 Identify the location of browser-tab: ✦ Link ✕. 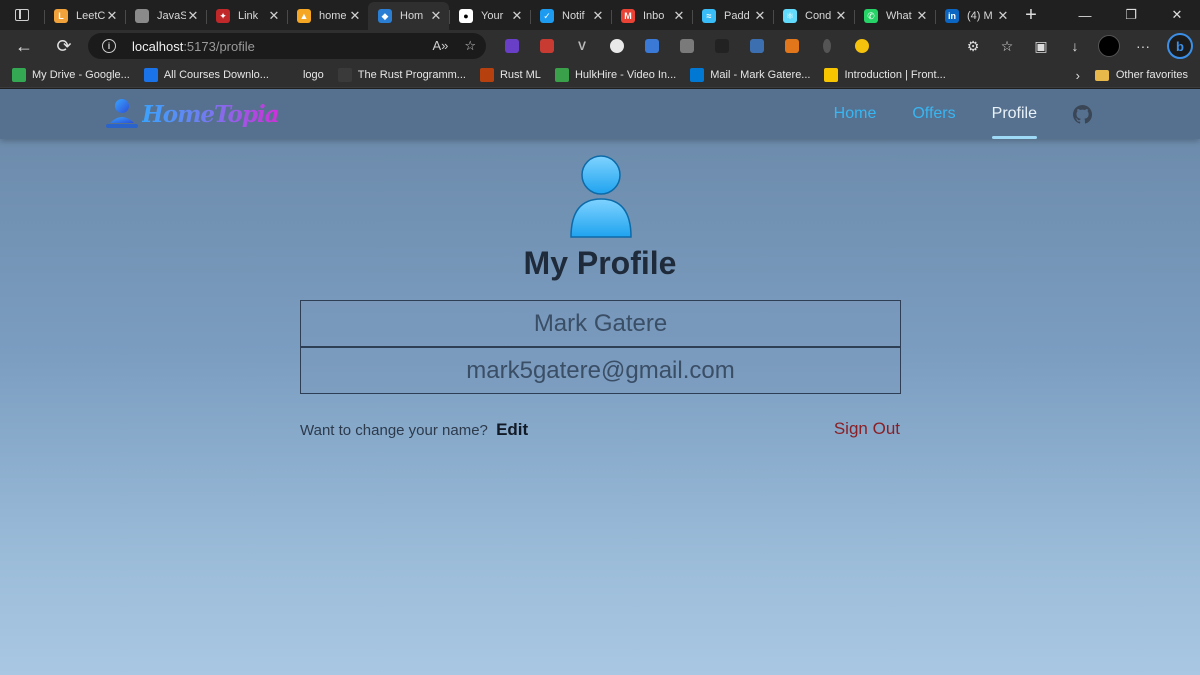
(246, 16).